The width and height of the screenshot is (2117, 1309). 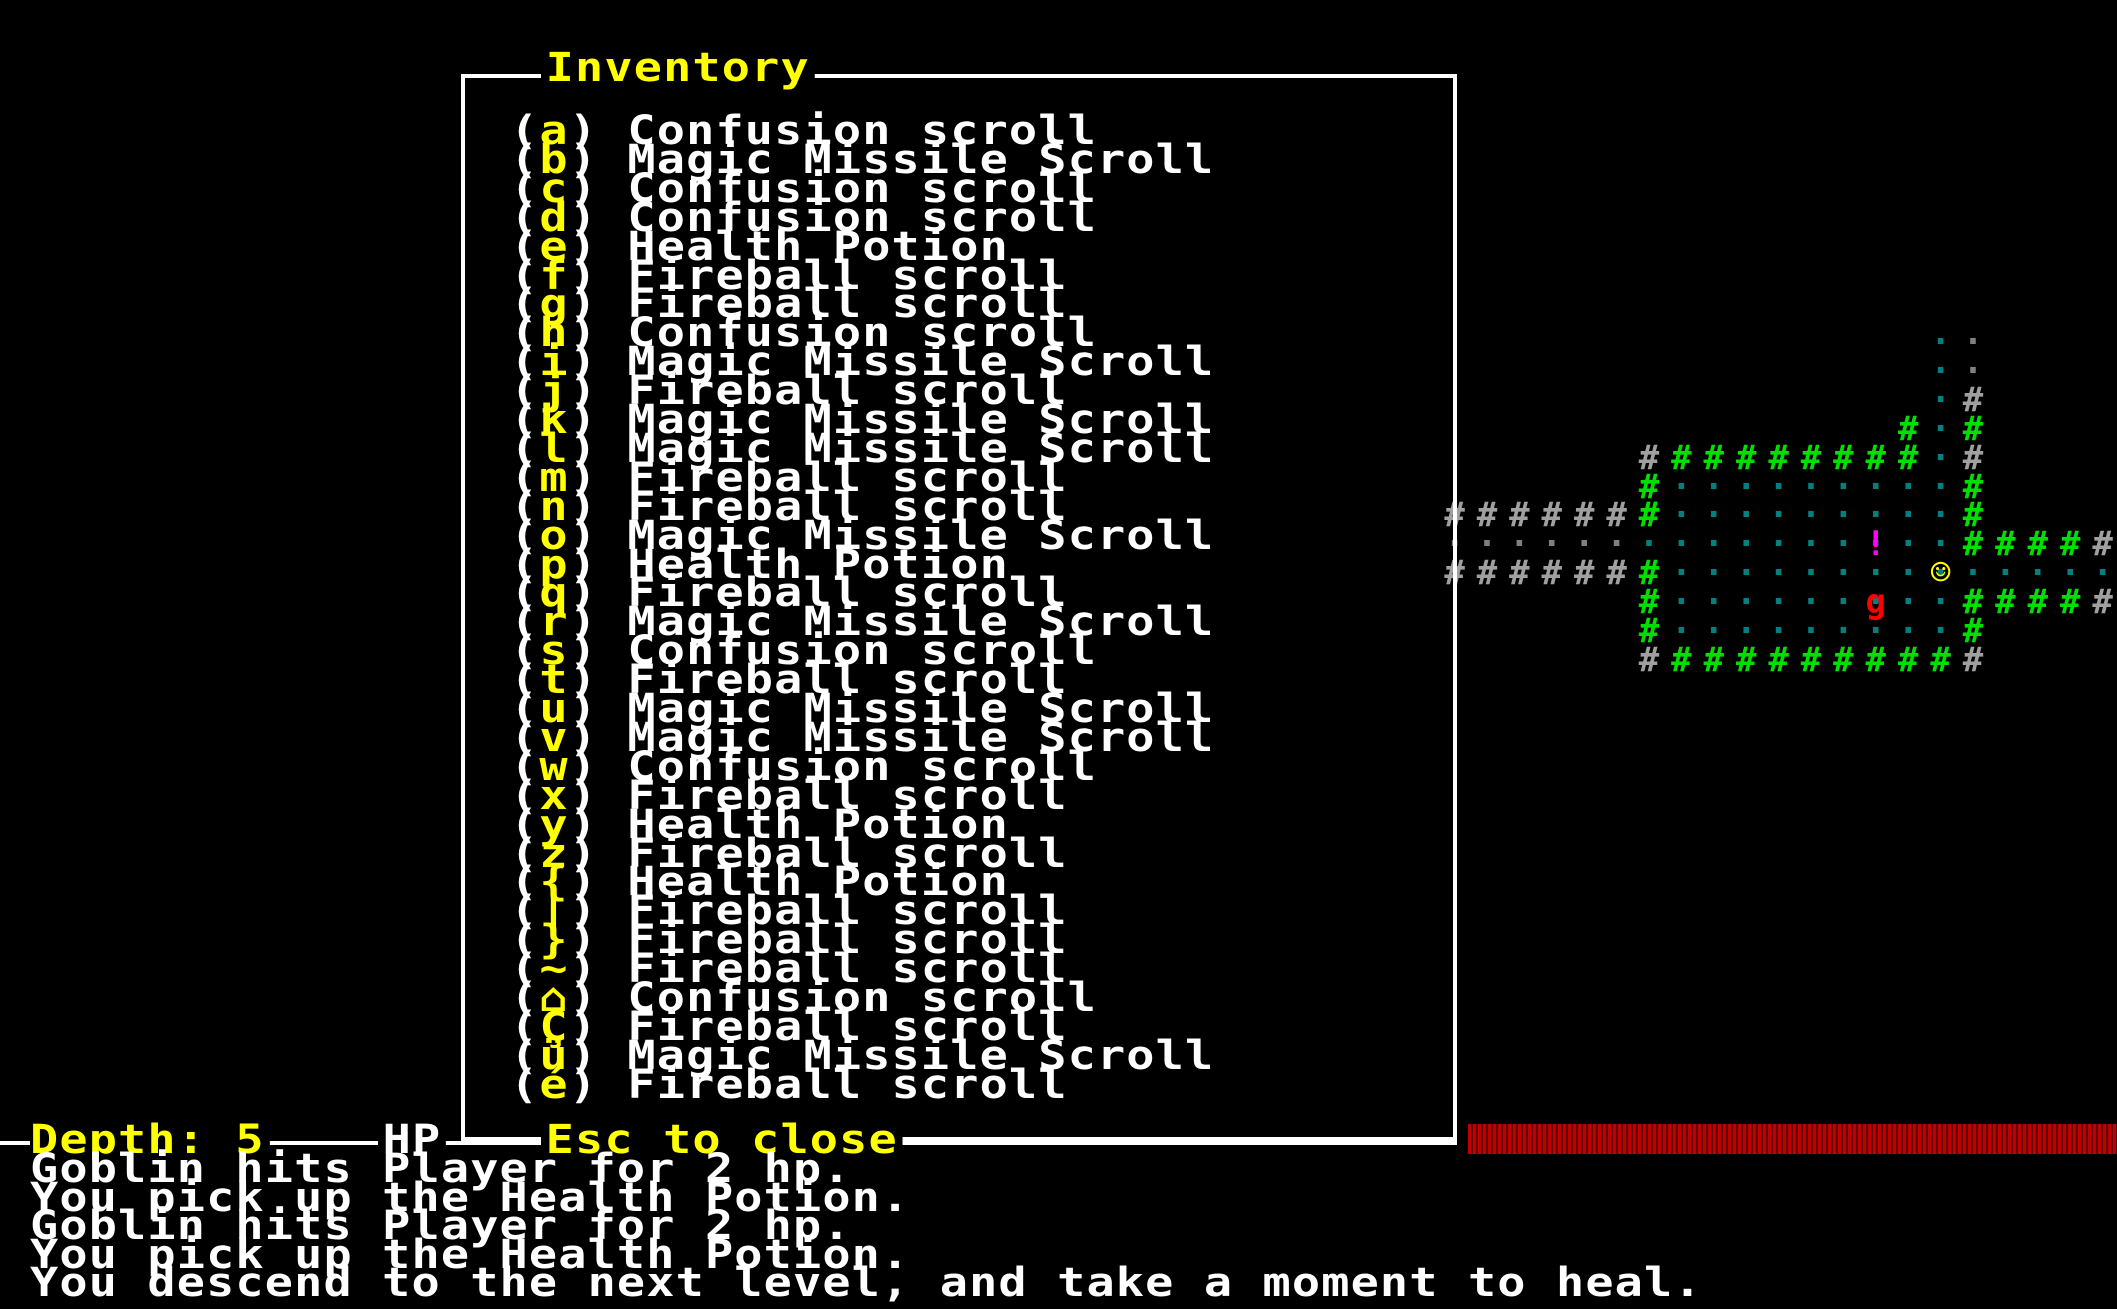 I want to click on goblin-icon: g, so click(x=1876, y=602).